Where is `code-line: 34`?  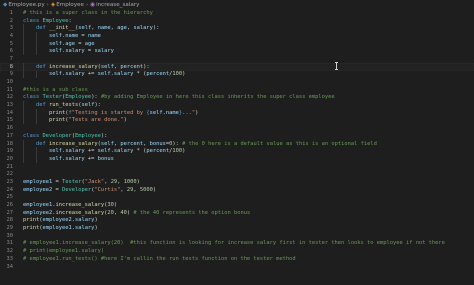 code-line: 34 is located at coordinates (237, 267).